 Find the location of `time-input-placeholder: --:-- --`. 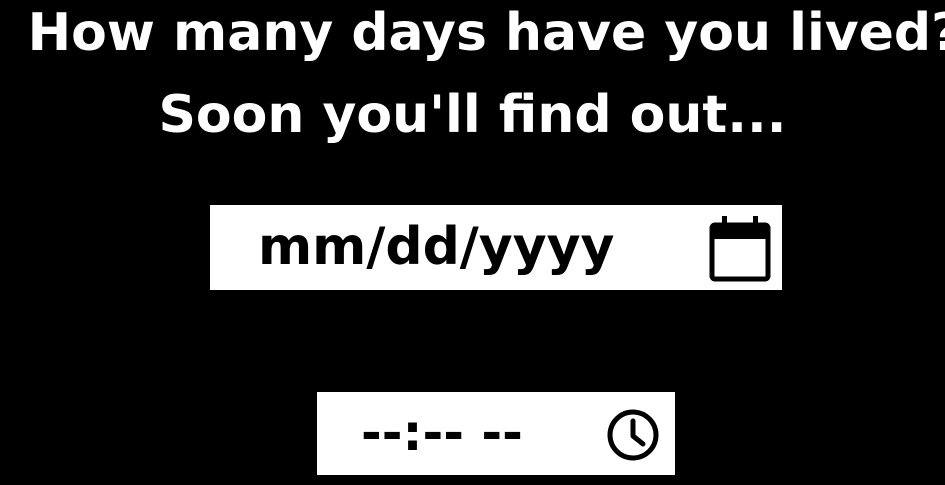

time-input-placeholder: --:-- -- is located at coordinates (442, 433).